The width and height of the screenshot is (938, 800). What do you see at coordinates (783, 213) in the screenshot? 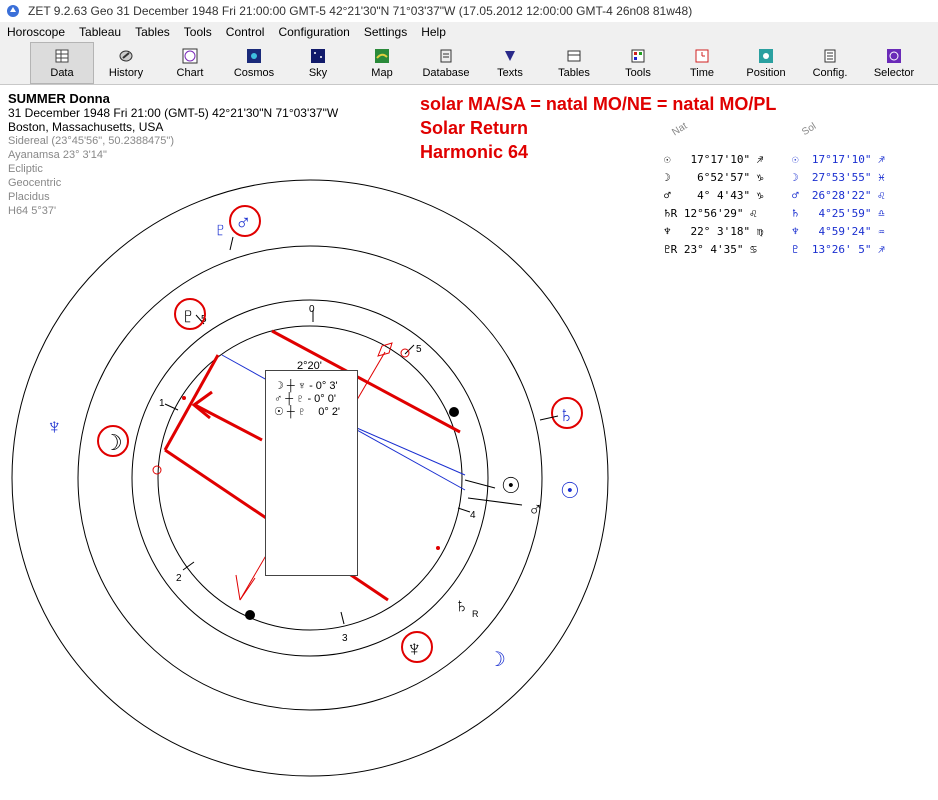
I see `table-row: ♄R 12°56'29" ♌ ♄ 4°25'59" ♎` at bounding box center [783, 213].